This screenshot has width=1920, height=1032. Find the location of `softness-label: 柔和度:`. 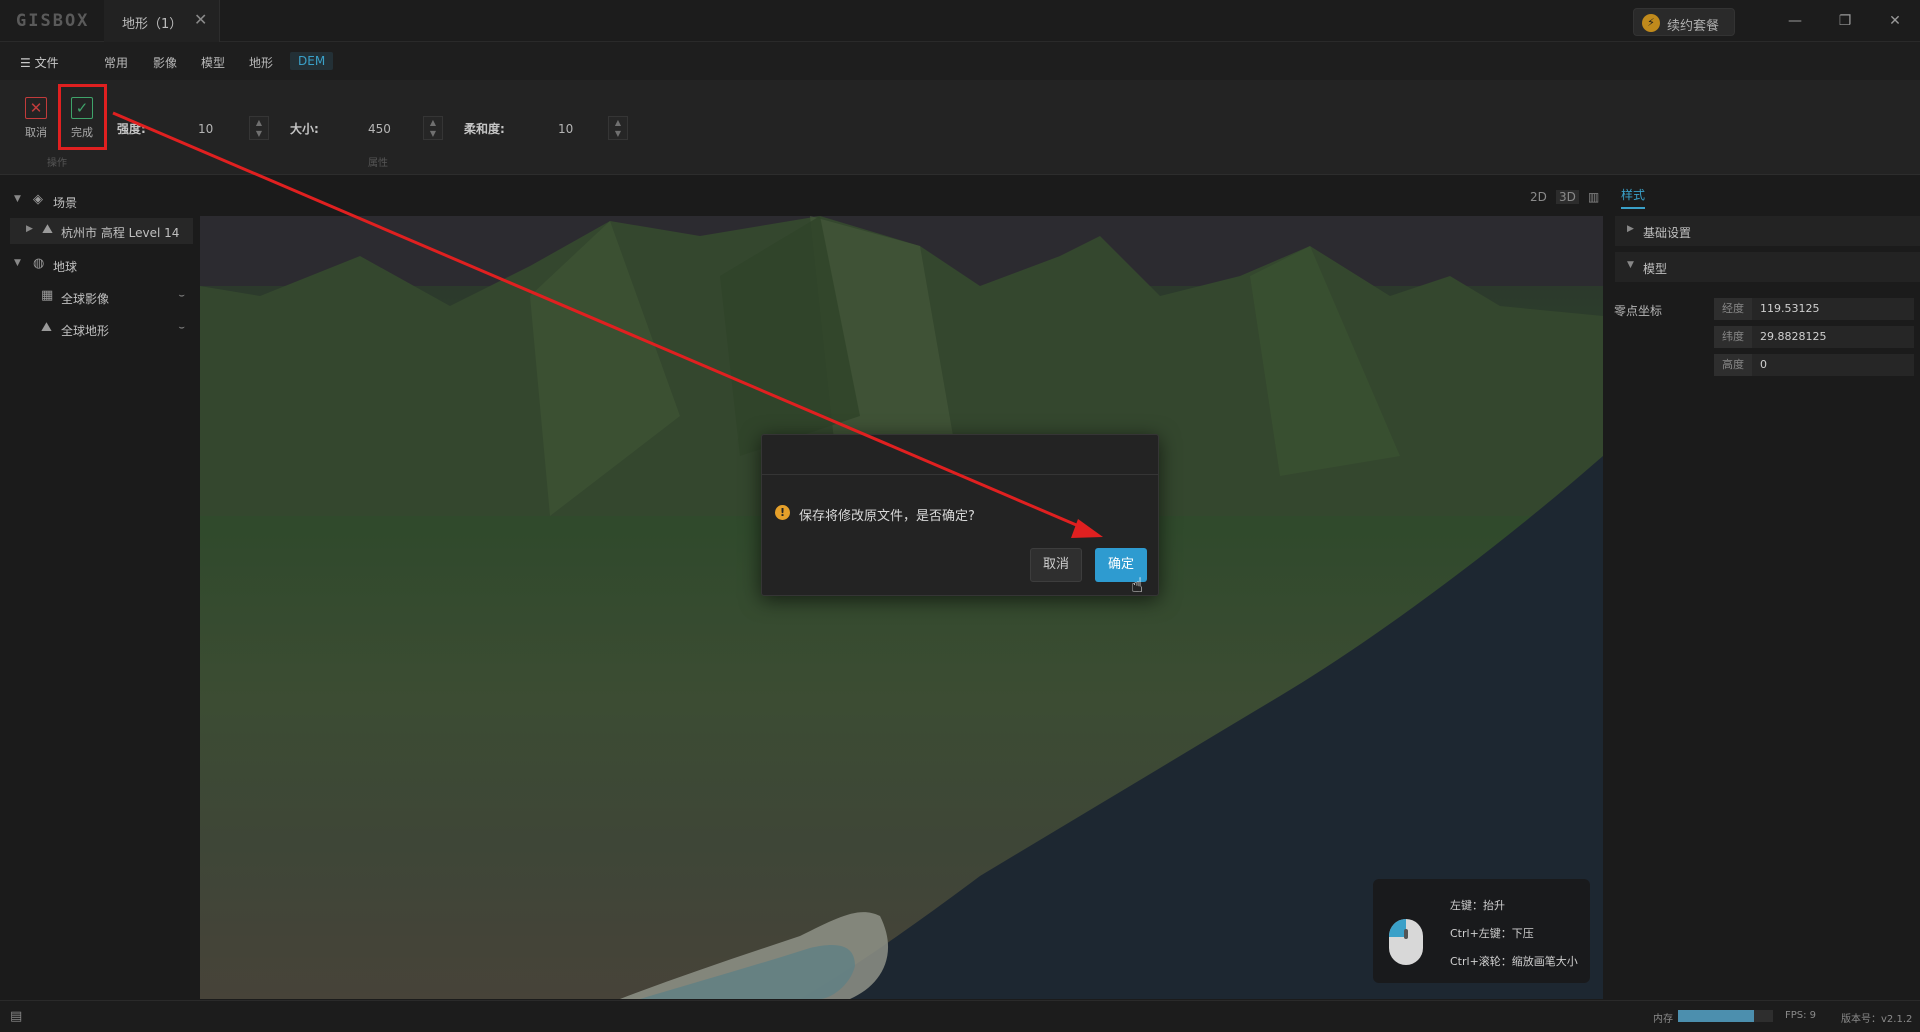

softness-label: 柔和度: is located at coordinates (484, 129).